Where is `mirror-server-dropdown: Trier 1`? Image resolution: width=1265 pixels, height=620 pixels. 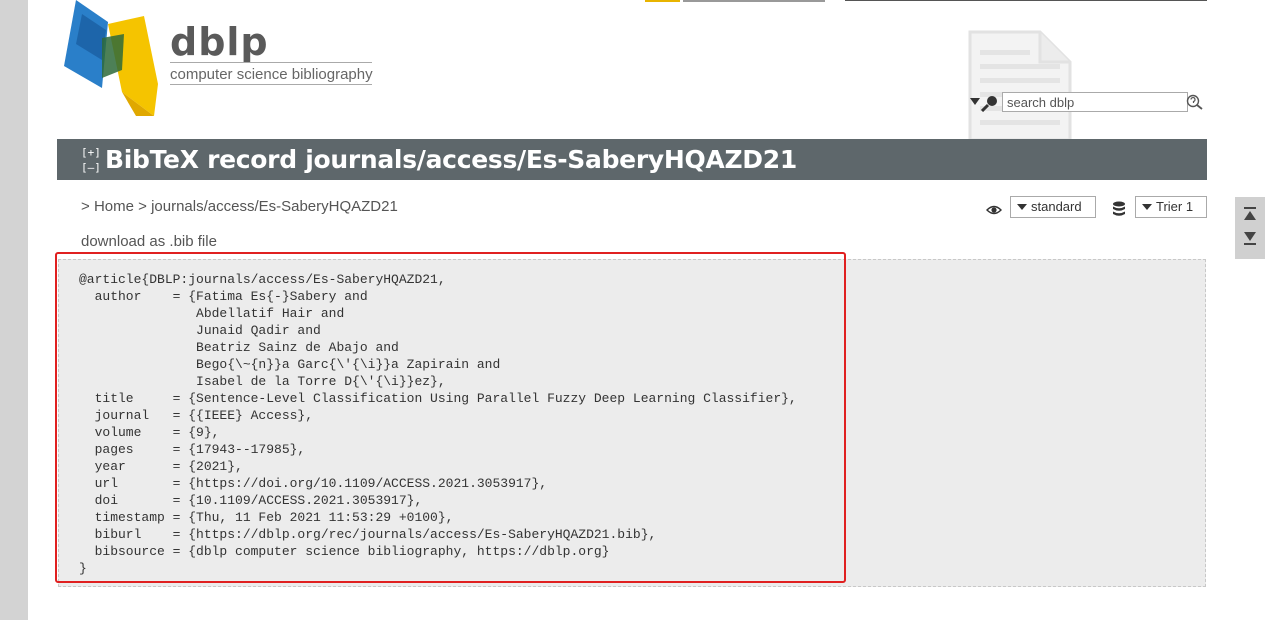 mirror-server-dropdown: Trier 1 is located at coordinates (1171, 207).